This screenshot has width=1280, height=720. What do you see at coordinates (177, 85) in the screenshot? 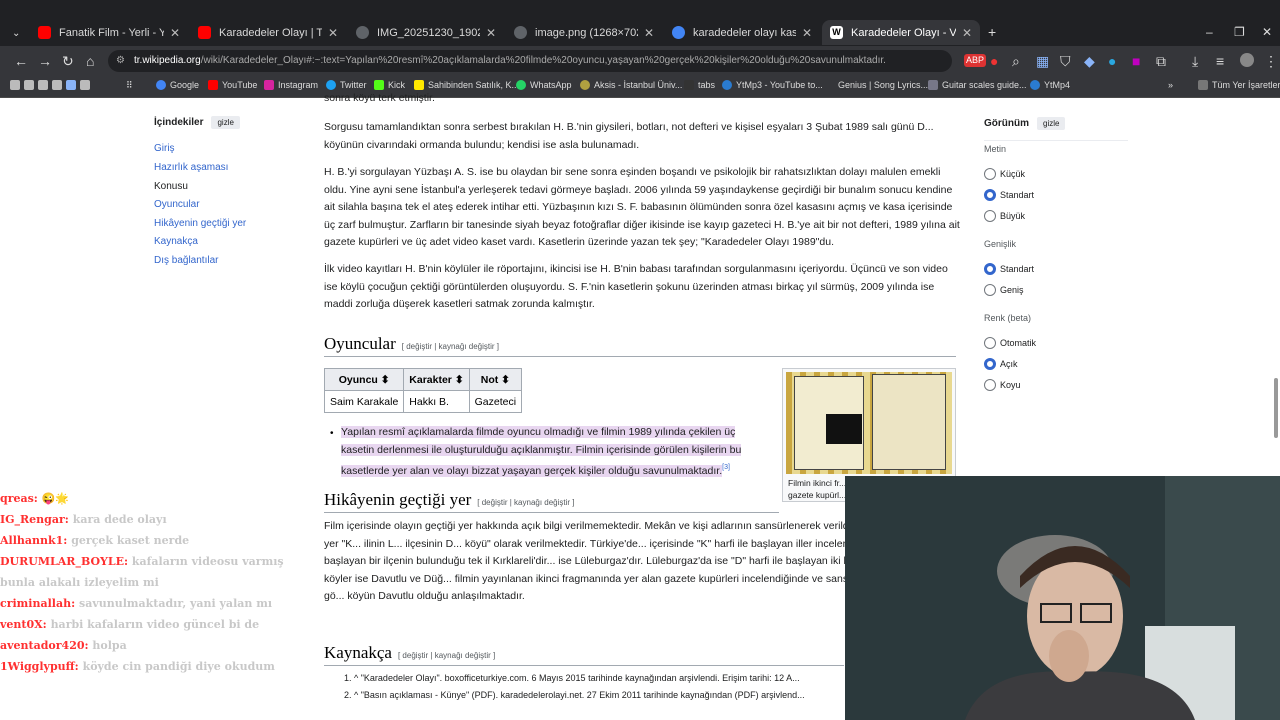
I see `bookmark-google: Google` at bounding box center [177, 85].